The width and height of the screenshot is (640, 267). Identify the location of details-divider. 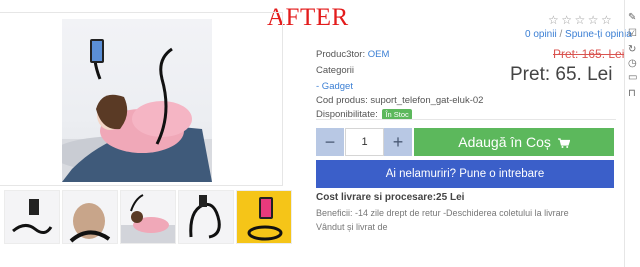
(466, 119).